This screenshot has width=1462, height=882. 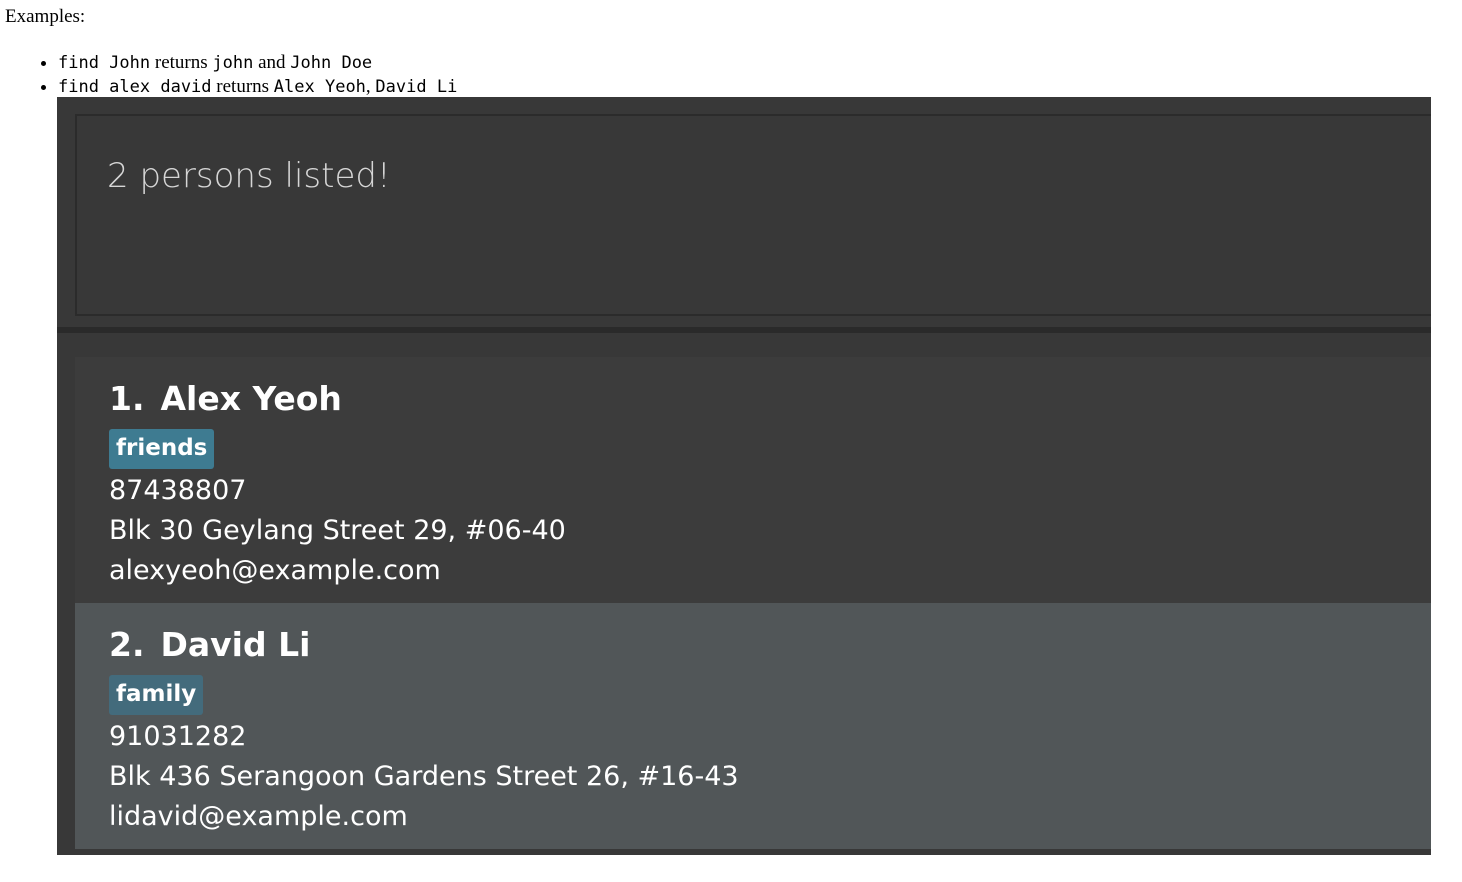 What do you see at coordinates (156, 695) in the screenshot?
I see `person-tag: family` at bounding box center [156, 695].